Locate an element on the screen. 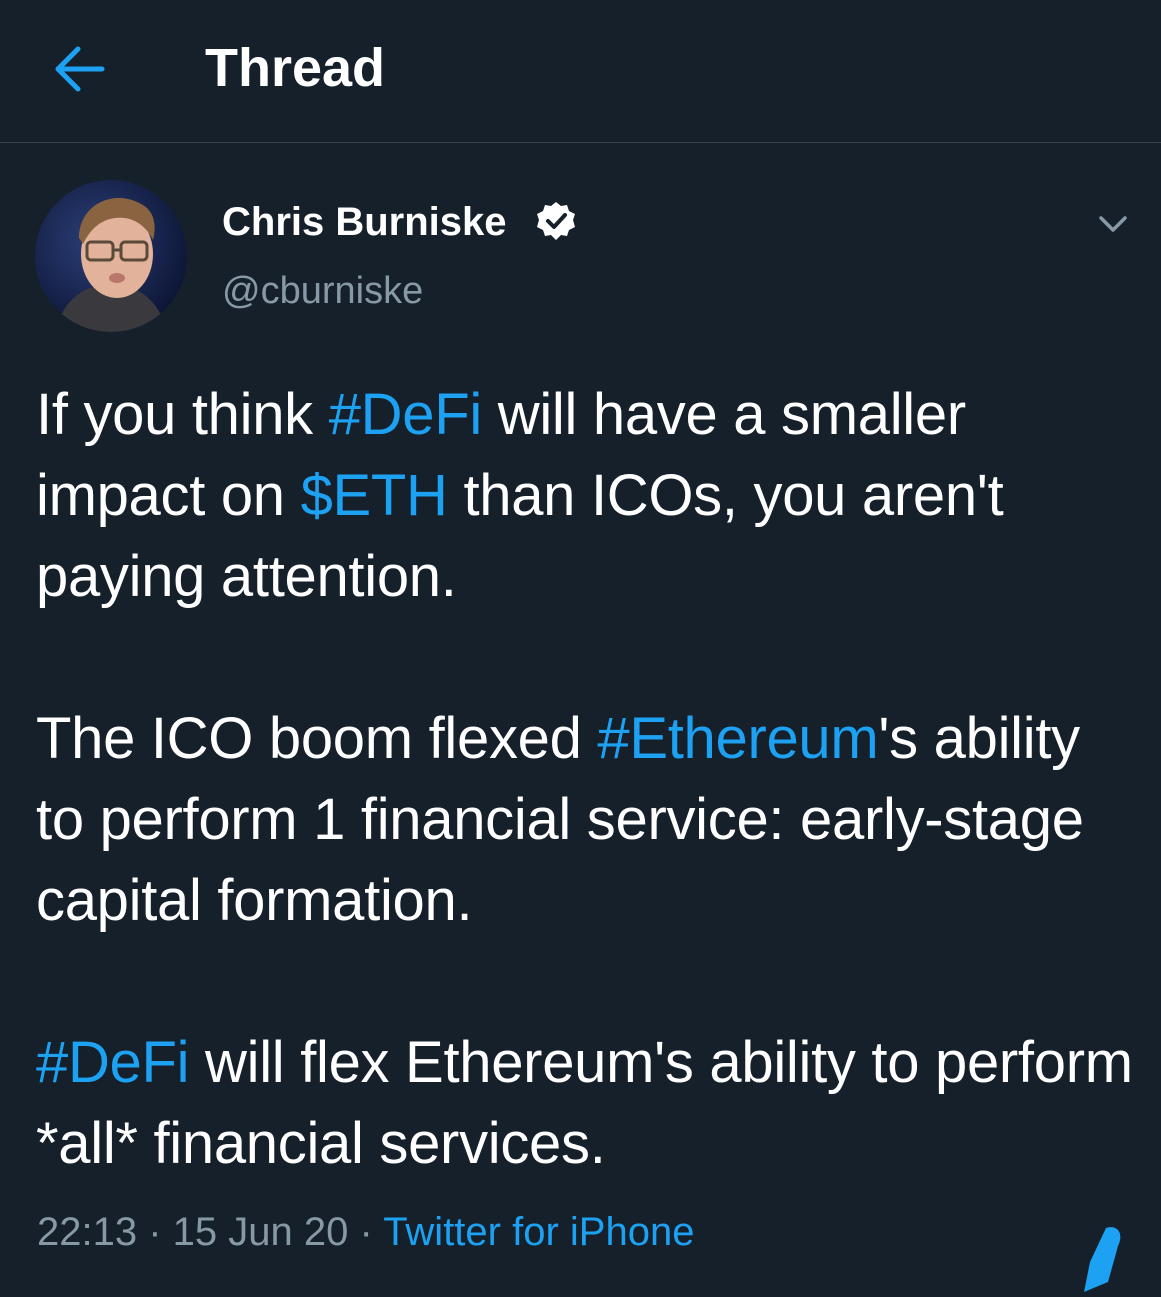 The image size is (1161, 1297). text-segment: The ICO boom flexed is located at coordinates (317, 738).